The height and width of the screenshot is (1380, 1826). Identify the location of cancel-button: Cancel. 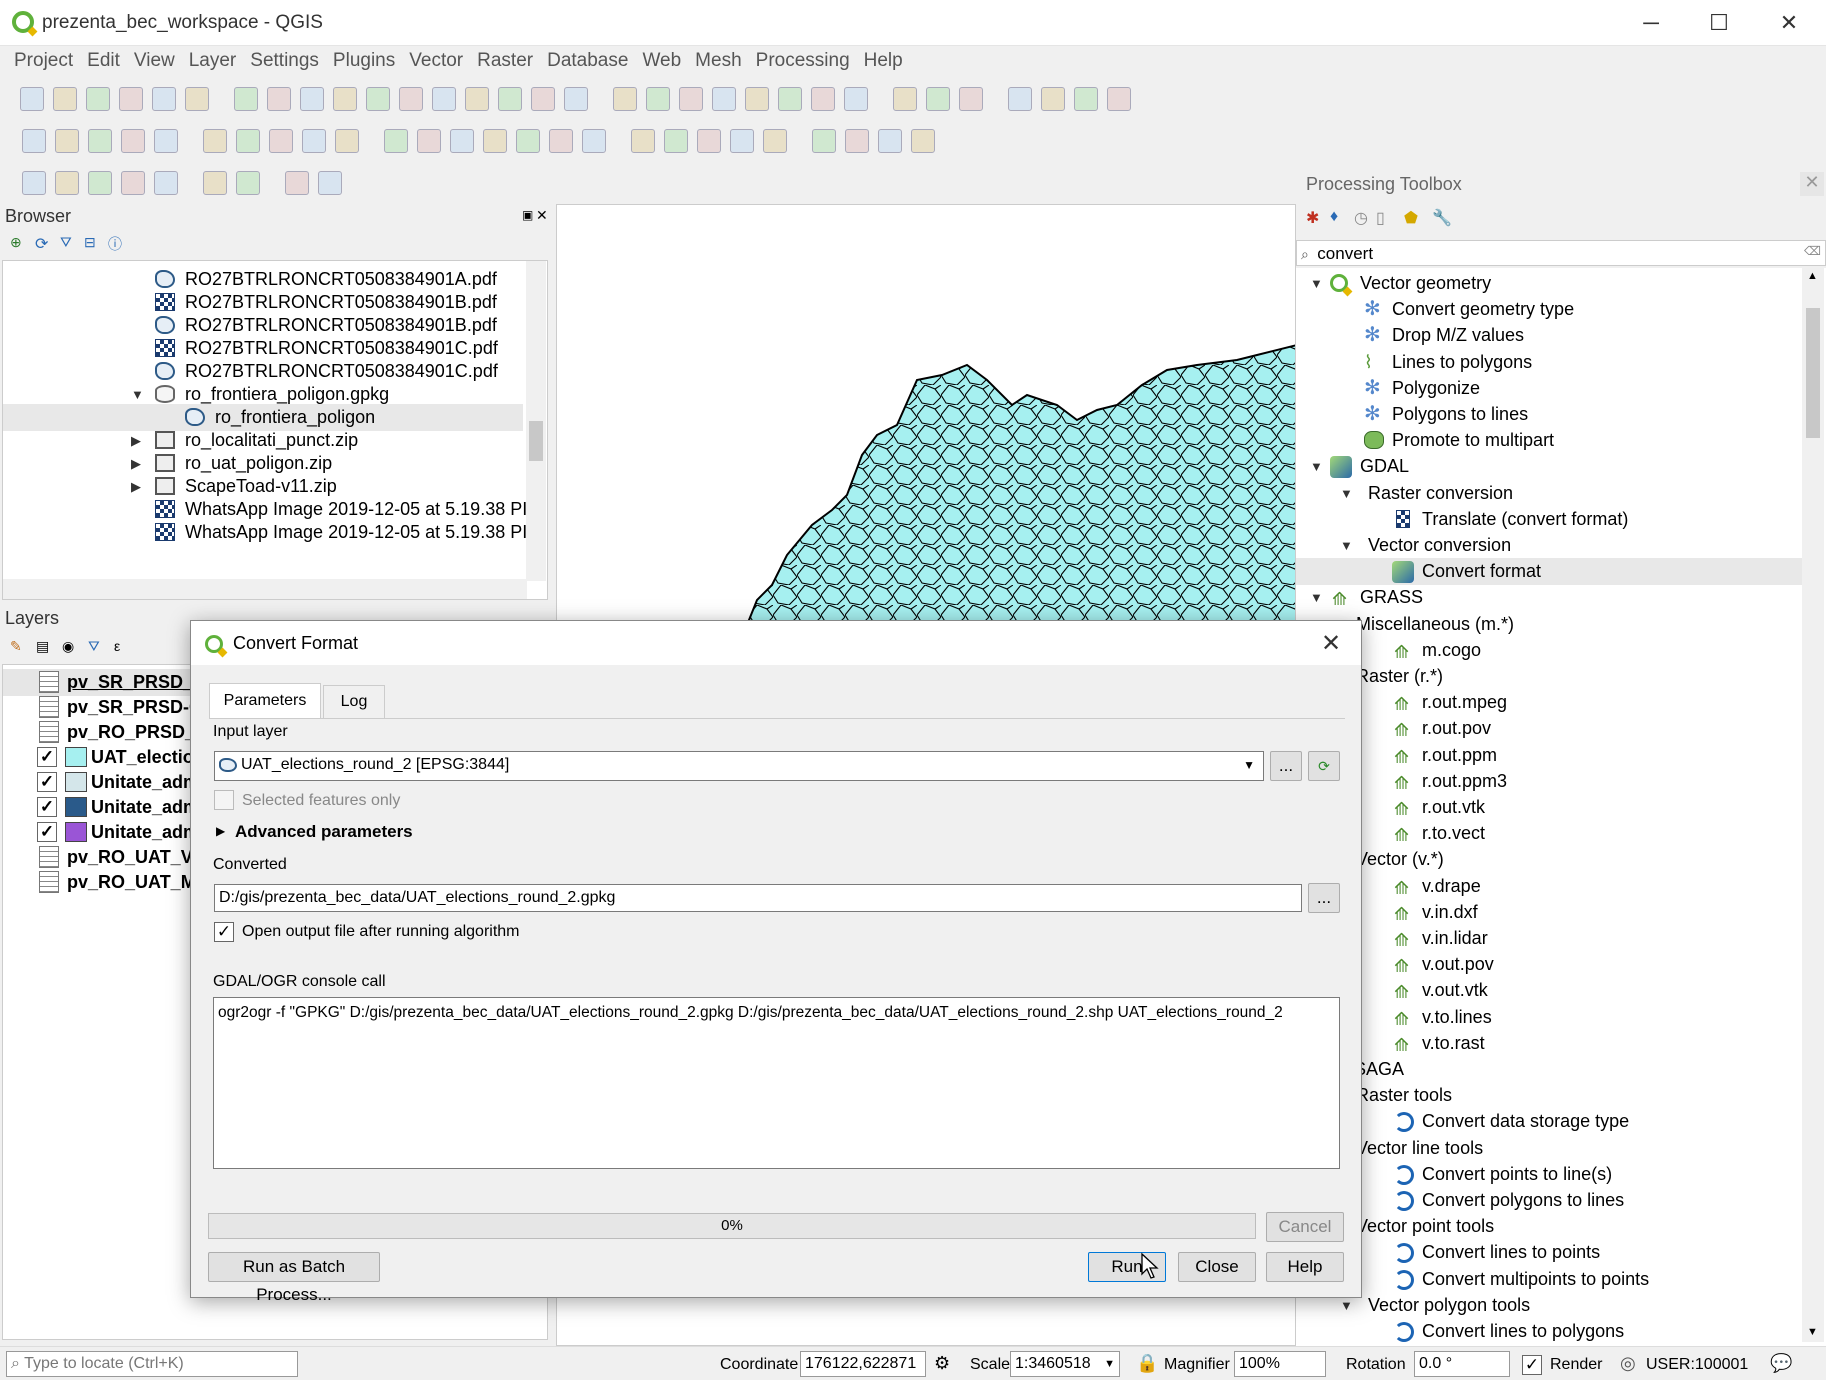
(1305, 1227).